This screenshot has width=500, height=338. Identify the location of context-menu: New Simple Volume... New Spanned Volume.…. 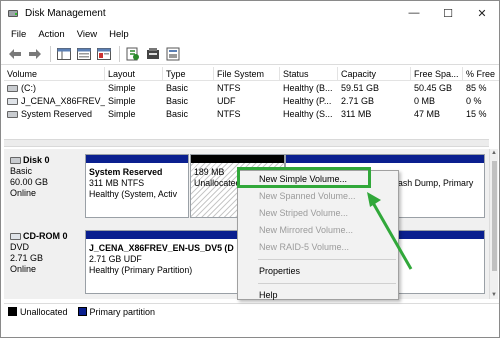
(318, 235).